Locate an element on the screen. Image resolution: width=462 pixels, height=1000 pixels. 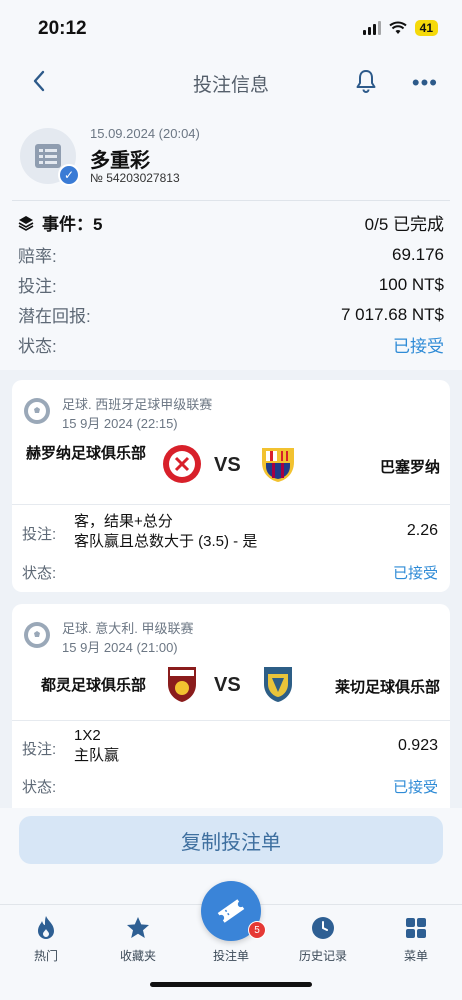
stake-value: 100 NT$ is located at coordinates (411, 284).